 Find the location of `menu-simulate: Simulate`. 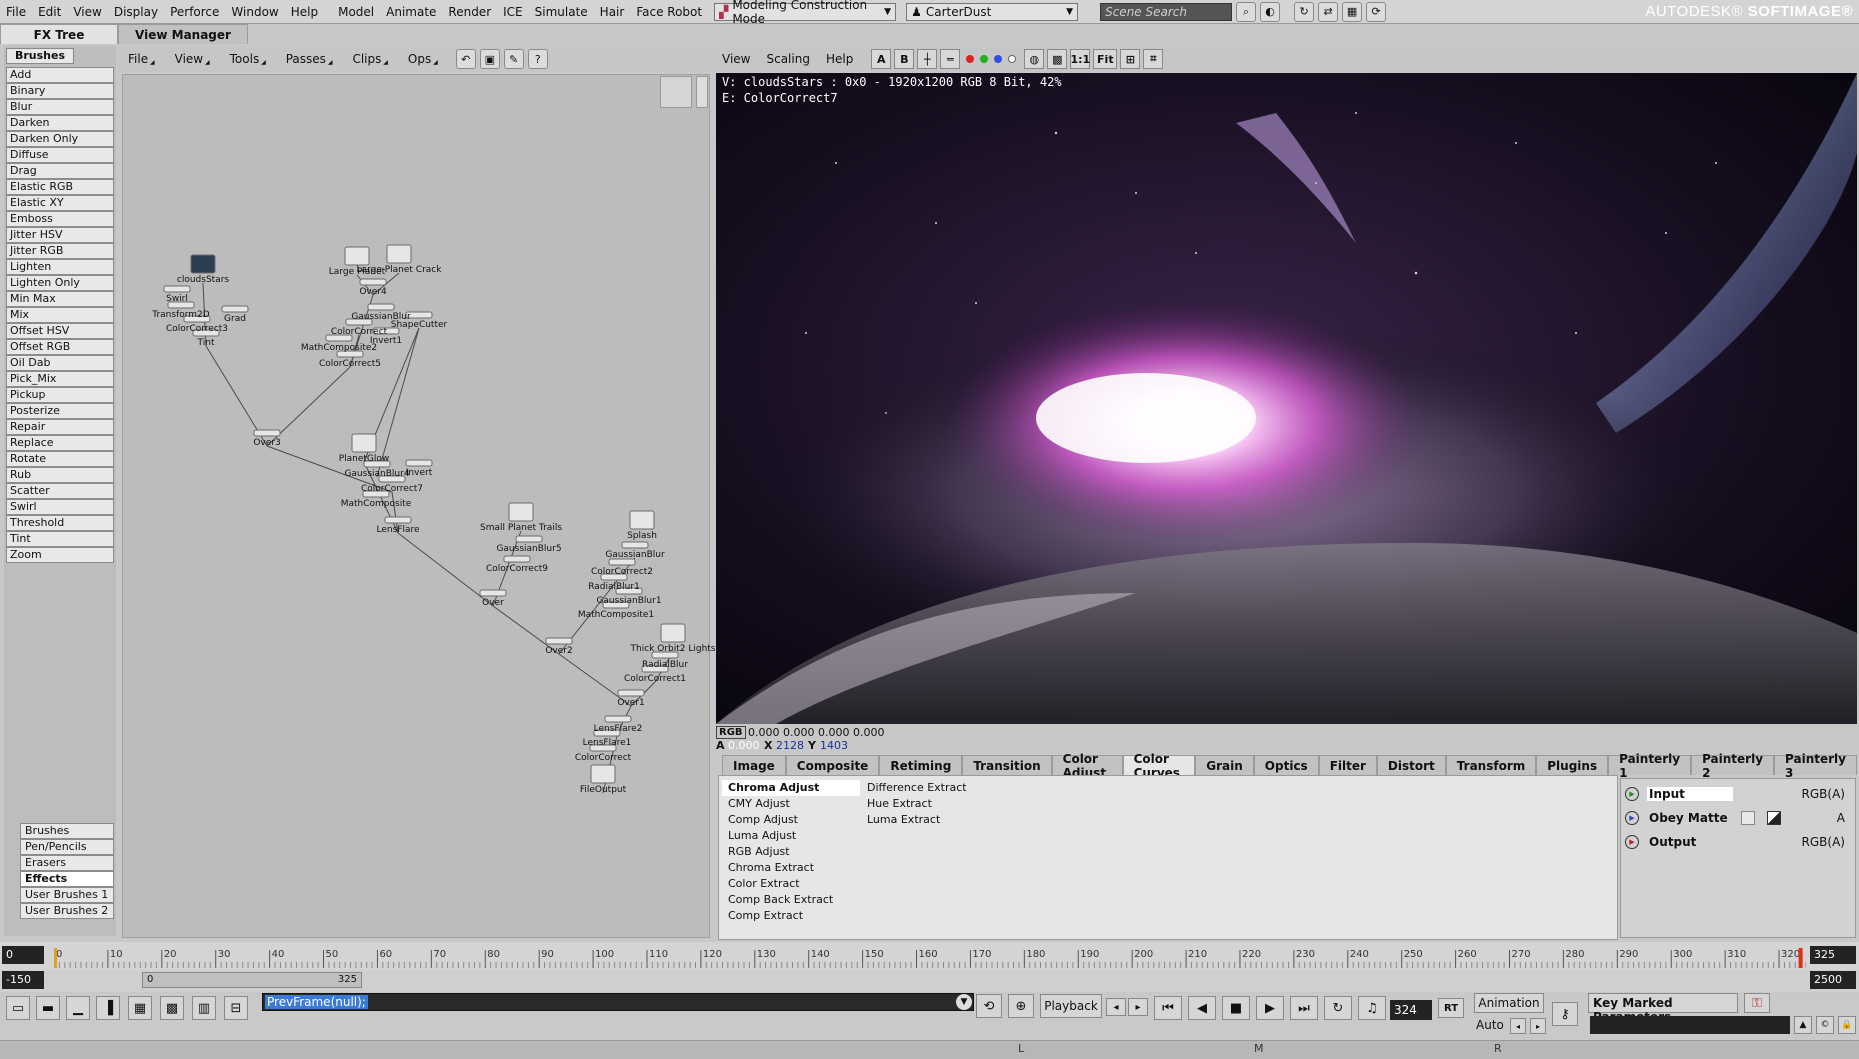

menu-simulate: Simulate is located at coordinates (561, 12).